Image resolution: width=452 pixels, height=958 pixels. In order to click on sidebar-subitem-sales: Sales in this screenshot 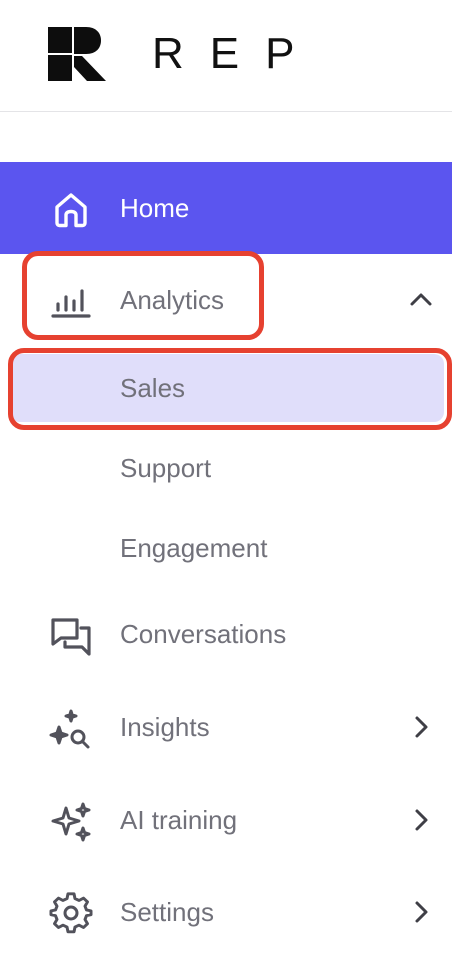, I will do `click(226, 390)`.